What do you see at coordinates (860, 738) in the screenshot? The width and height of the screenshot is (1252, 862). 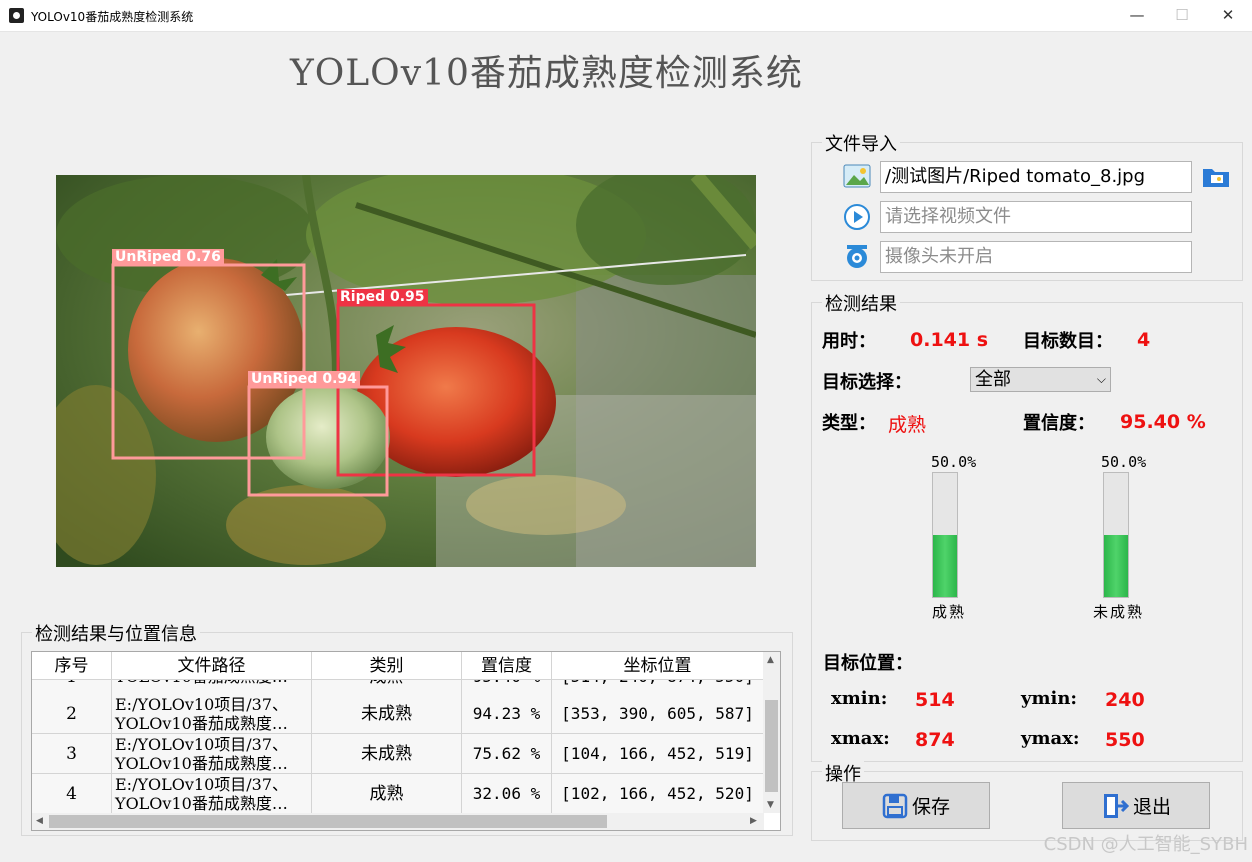 I see `xmax-label: xmax:` at bounding box center [860, 738].